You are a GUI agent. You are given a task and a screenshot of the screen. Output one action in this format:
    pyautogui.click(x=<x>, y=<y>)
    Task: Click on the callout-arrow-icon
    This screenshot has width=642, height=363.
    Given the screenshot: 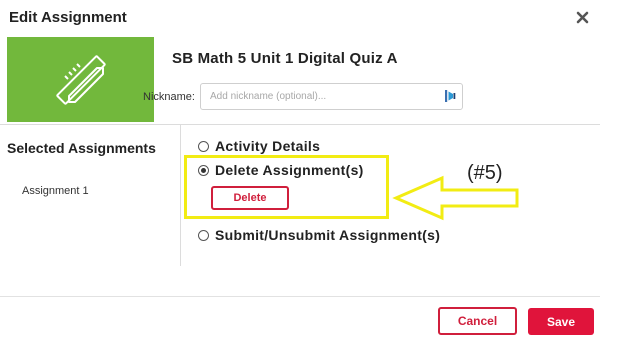 What is the action you would take?
    pyautogui.click(x=455, y=198)
    